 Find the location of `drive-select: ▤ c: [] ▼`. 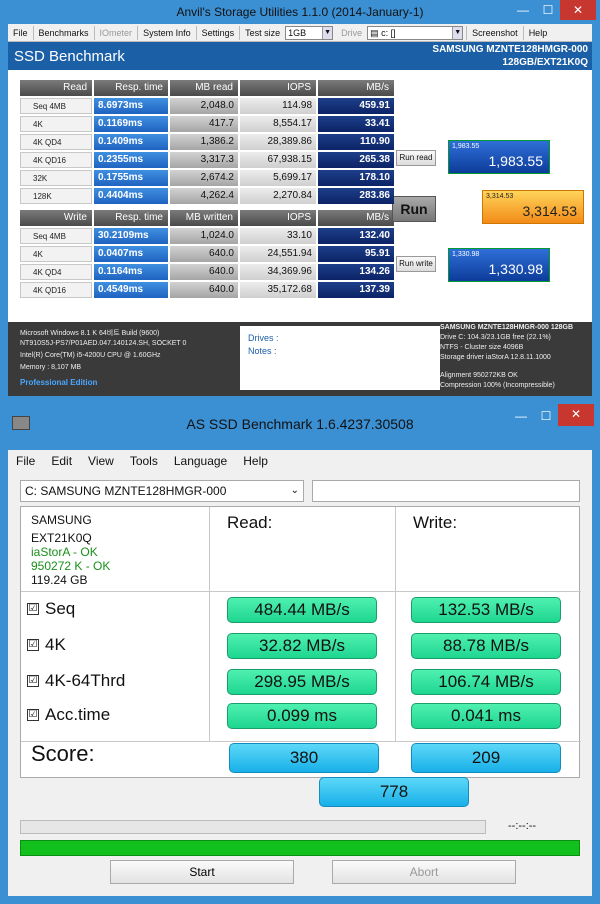

drive-select: ▤ c: [] ▼ is located at coordinates (415, 32).